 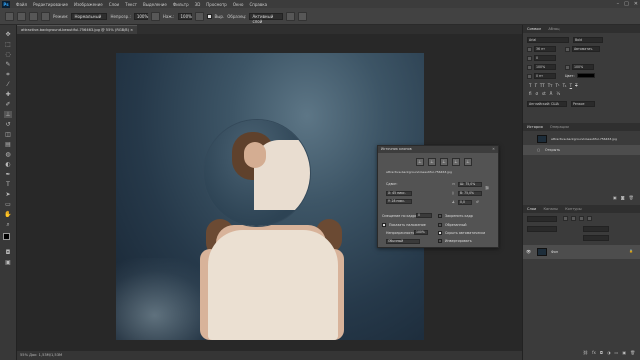 What do you see at coordinates (45, 16) in the screenshot?
I see `clone-source-panel-icon` at bounding box center [45, 16].